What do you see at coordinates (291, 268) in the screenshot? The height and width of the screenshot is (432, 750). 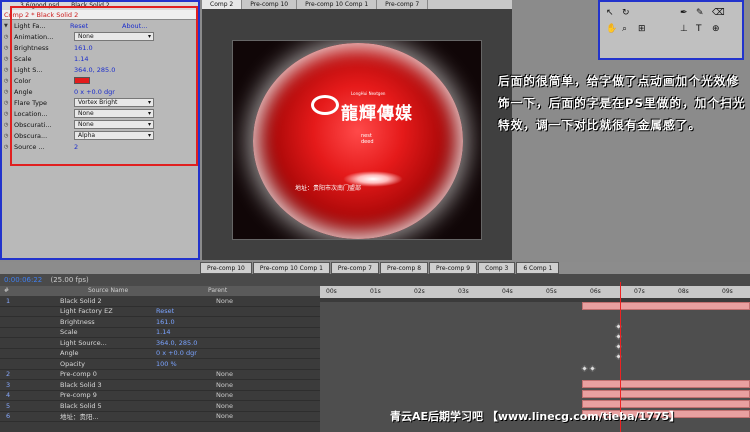 I see `timeline-tab: Pre-comp 10 Comp 1` at bounding box center [291, 268].